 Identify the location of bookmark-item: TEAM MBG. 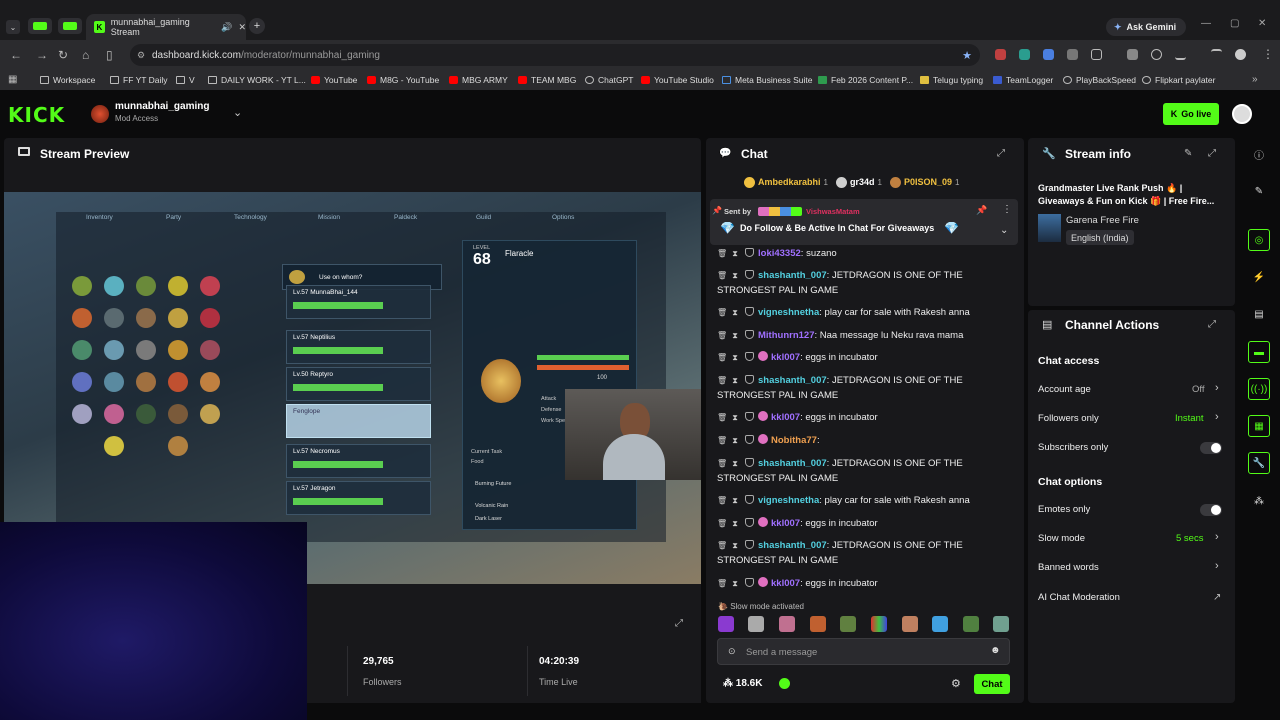
(547, 80).